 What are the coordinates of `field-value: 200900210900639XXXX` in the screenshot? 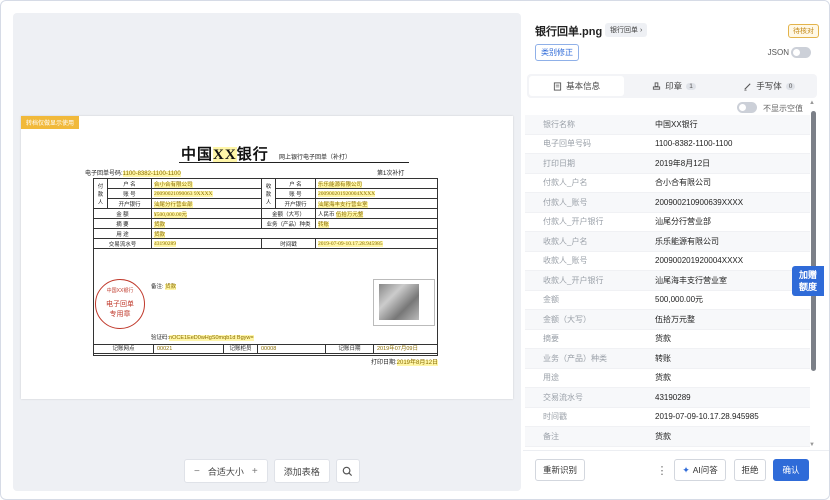 It's located at (699, 202).